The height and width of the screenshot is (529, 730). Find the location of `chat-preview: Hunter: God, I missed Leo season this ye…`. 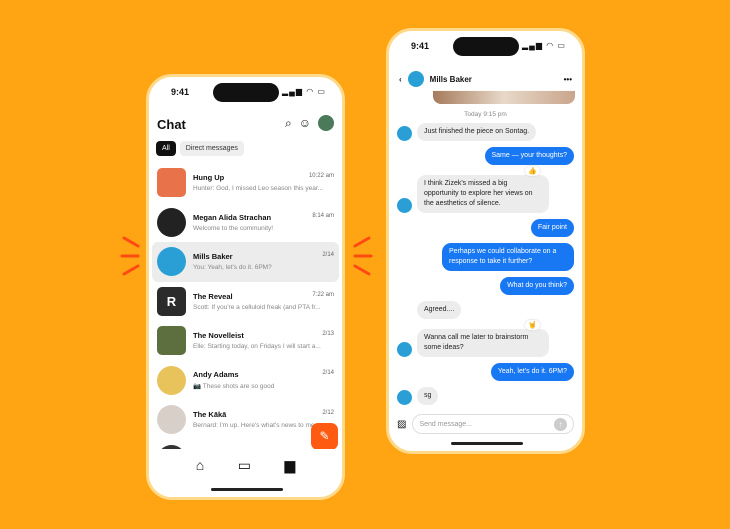

chat-preview: Hunter: God, I missed Leo season this ye… is located at coordinates (258, 189).